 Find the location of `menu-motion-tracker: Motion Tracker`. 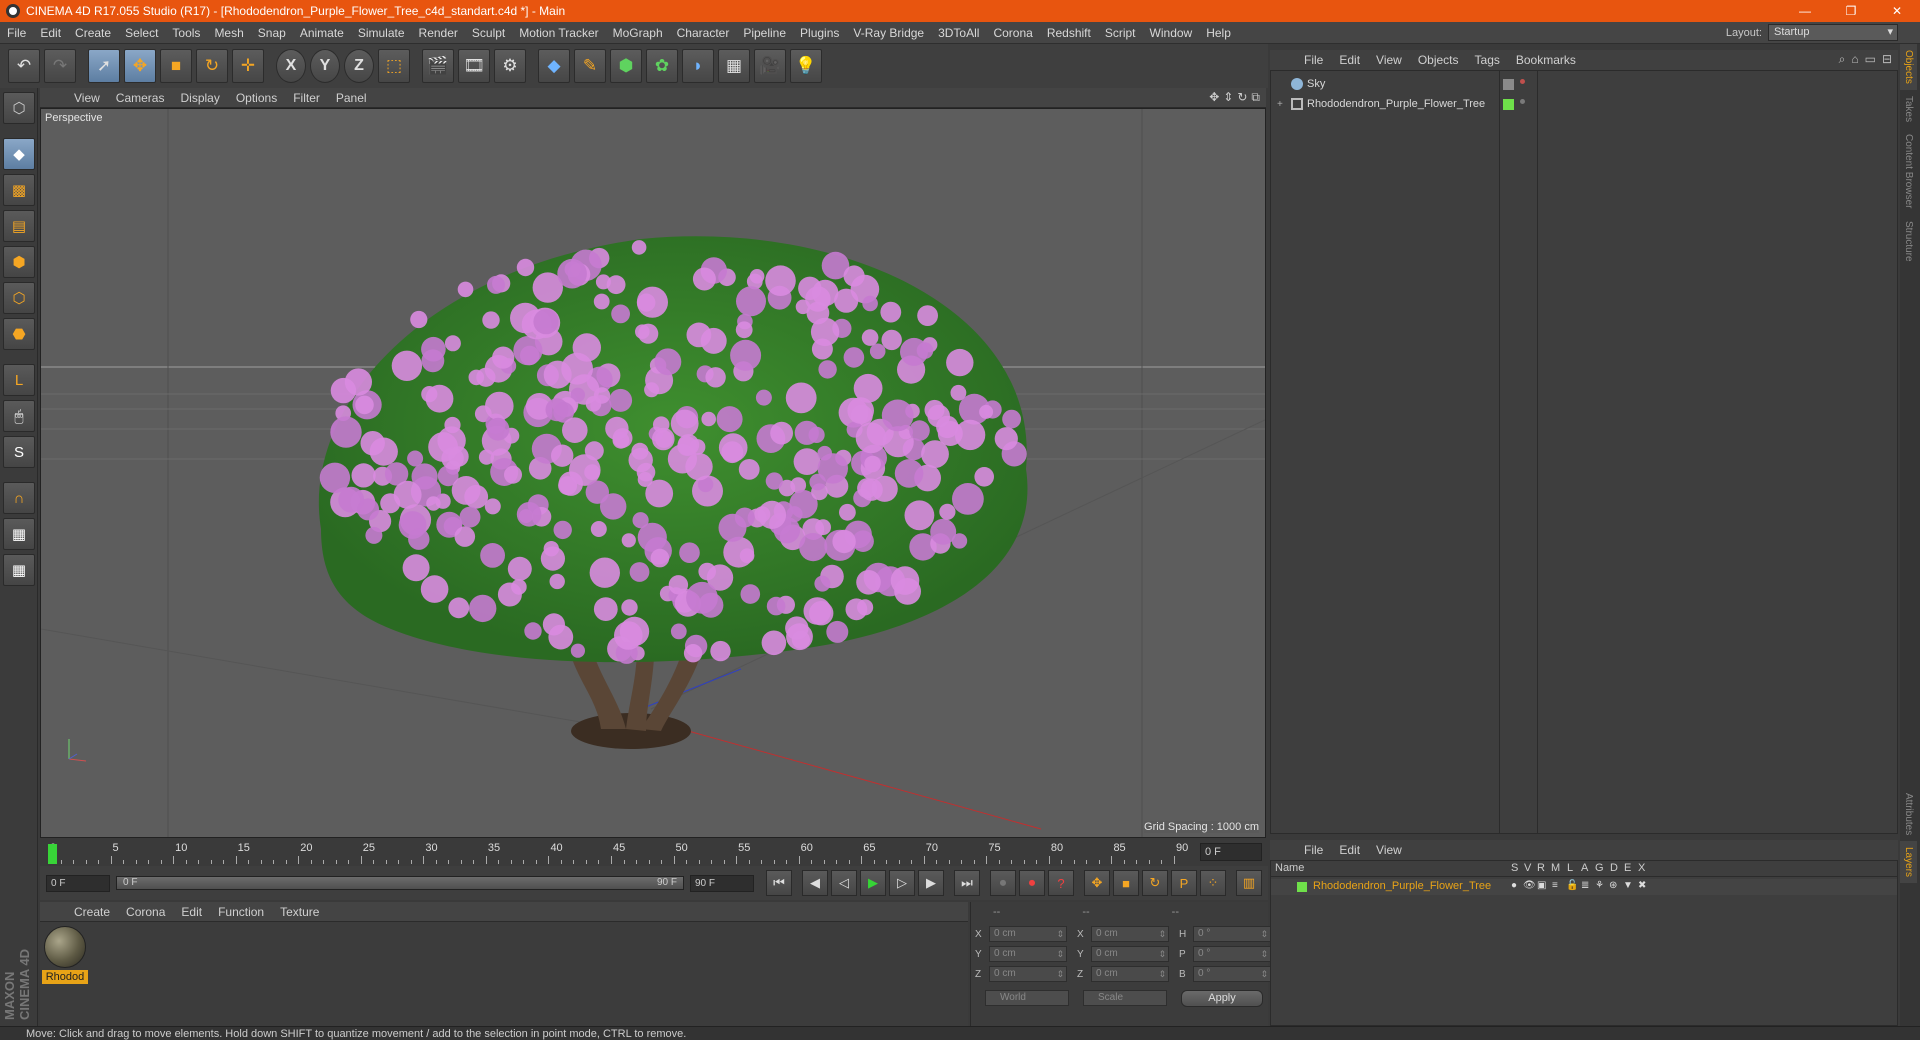

menu-motion-tracker: Motion Tracker is located at coordinates (558, 33).